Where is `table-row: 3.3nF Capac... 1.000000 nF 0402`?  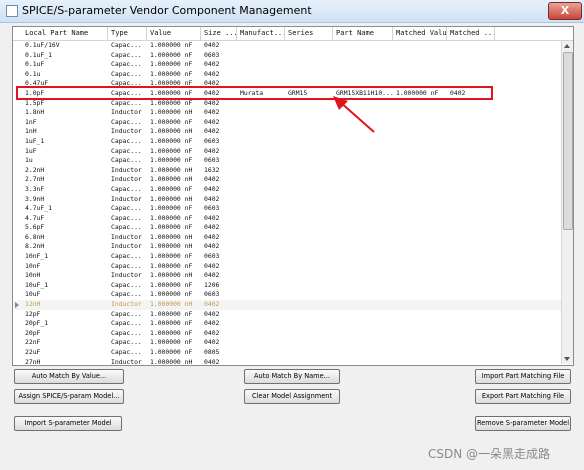
table-row: 3.3nF Capac... 1.000000 nF 0402 is located at coordinates (287, 190).